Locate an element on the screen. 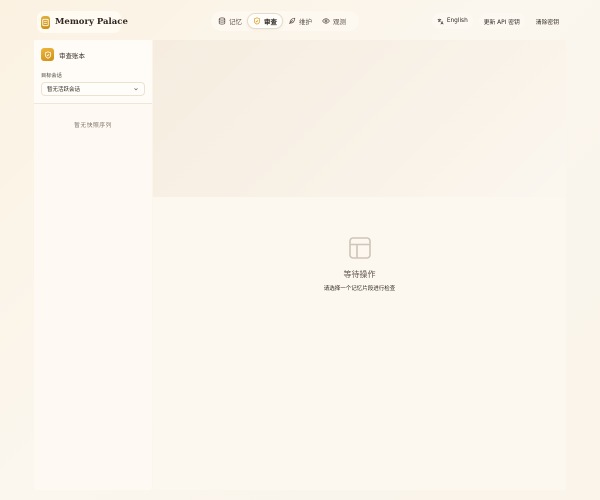 The height and width of the screenshot is (500, 600). clear-key-label: 清除密钥 is located at coordinates (547, 22).